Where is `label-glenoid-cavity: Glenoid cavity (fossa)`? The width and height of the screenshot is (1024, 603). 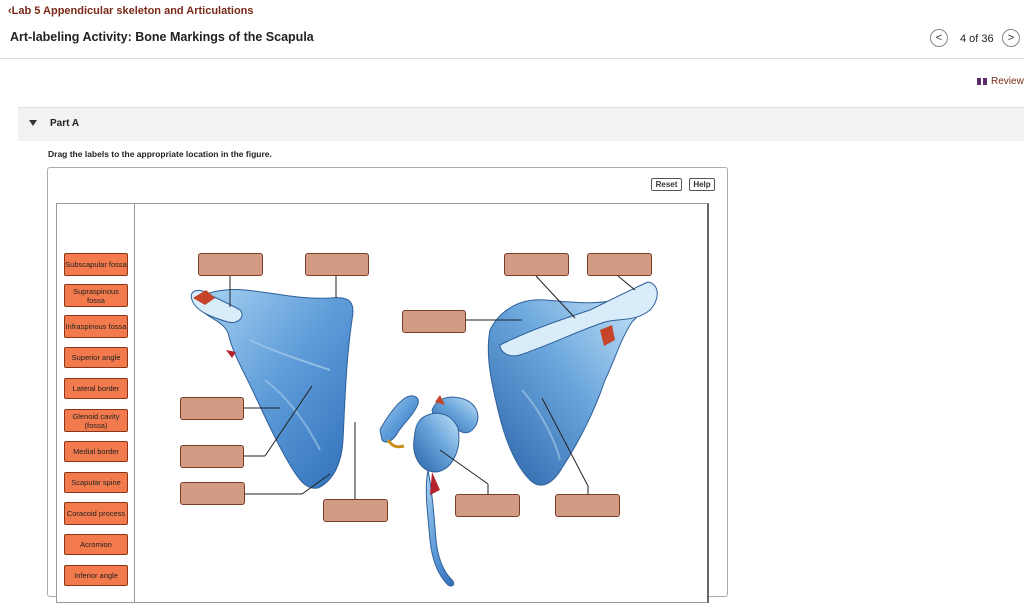
label-glenoid-cavity: Glenoid cavity (fossa) is located at coordinates (96, 420).